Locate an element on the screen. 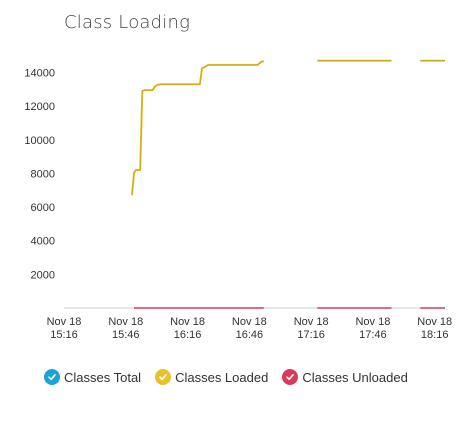  legend-item-classes-total: Classes Total is located at coordinates (92, 377).